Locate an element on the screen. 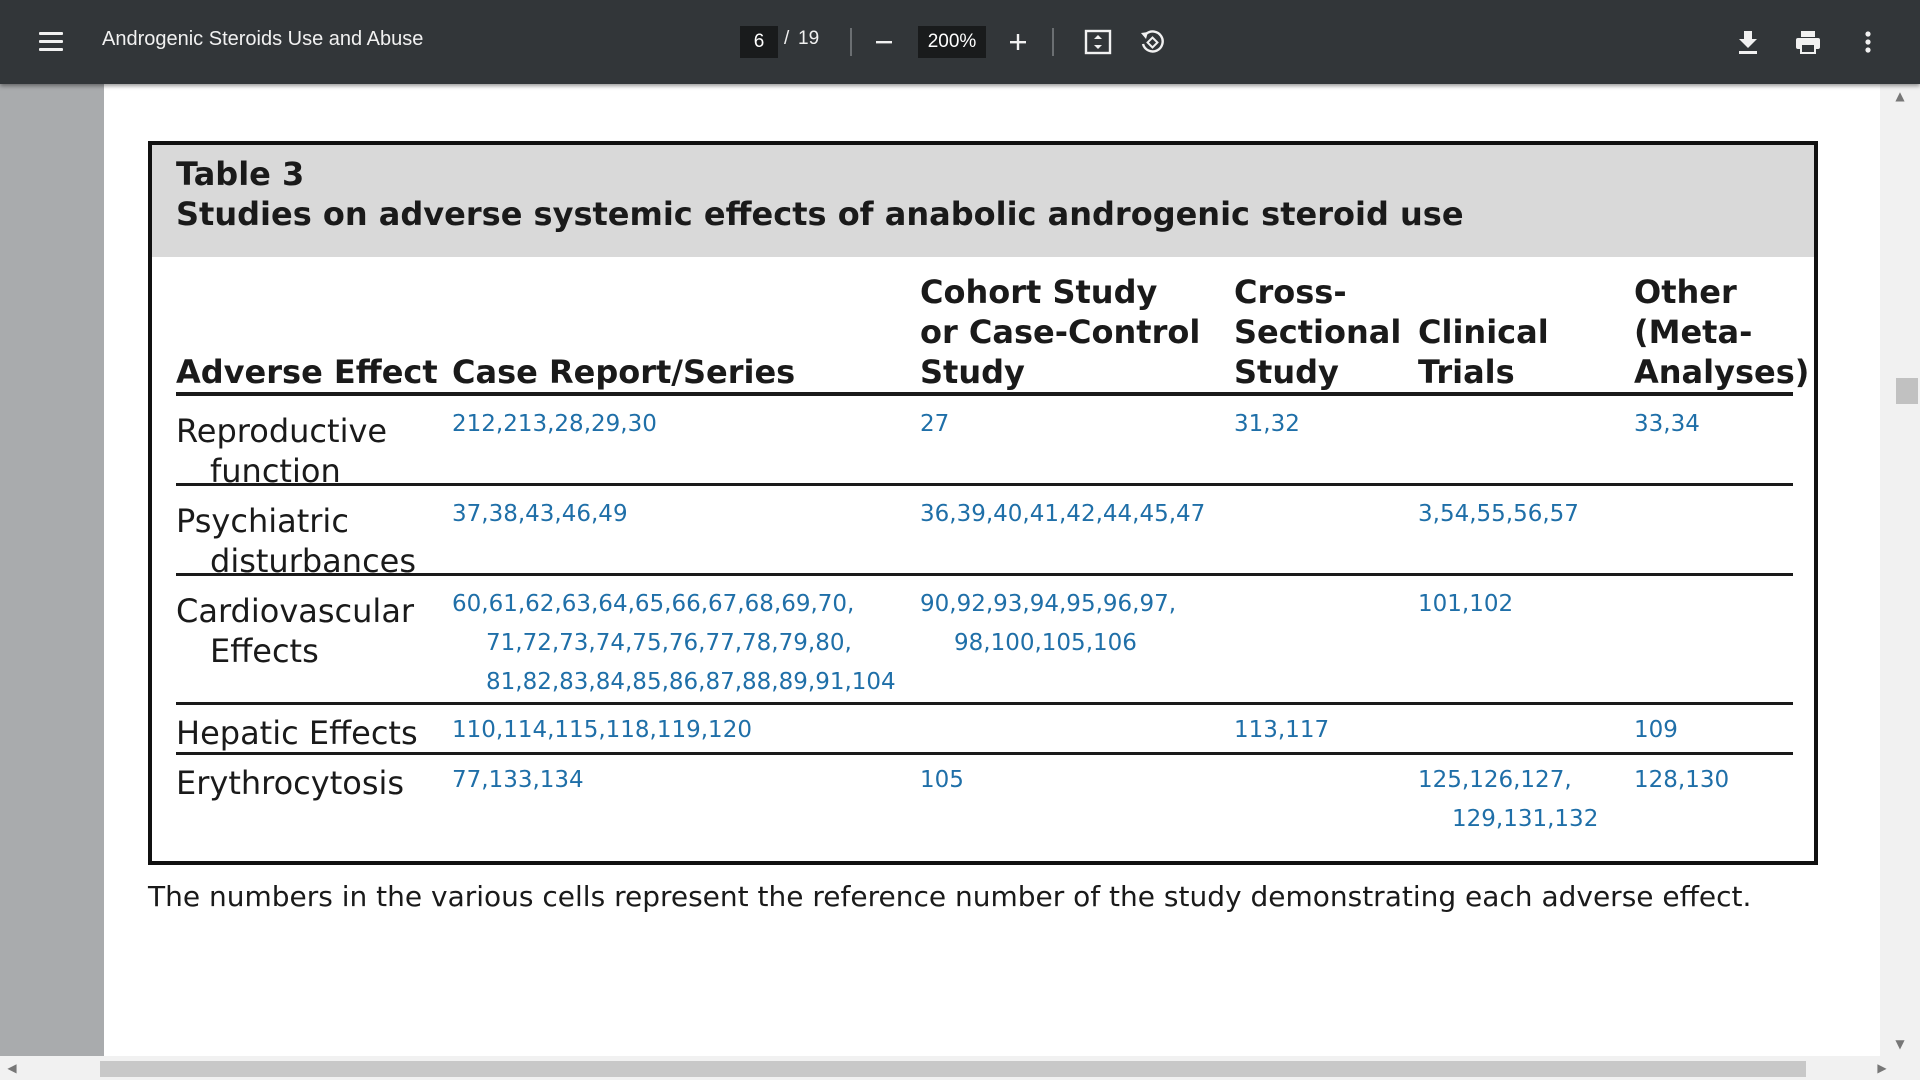 The image size is (1920, 1080). more-actions-button is located at coordinates (1868, 42).